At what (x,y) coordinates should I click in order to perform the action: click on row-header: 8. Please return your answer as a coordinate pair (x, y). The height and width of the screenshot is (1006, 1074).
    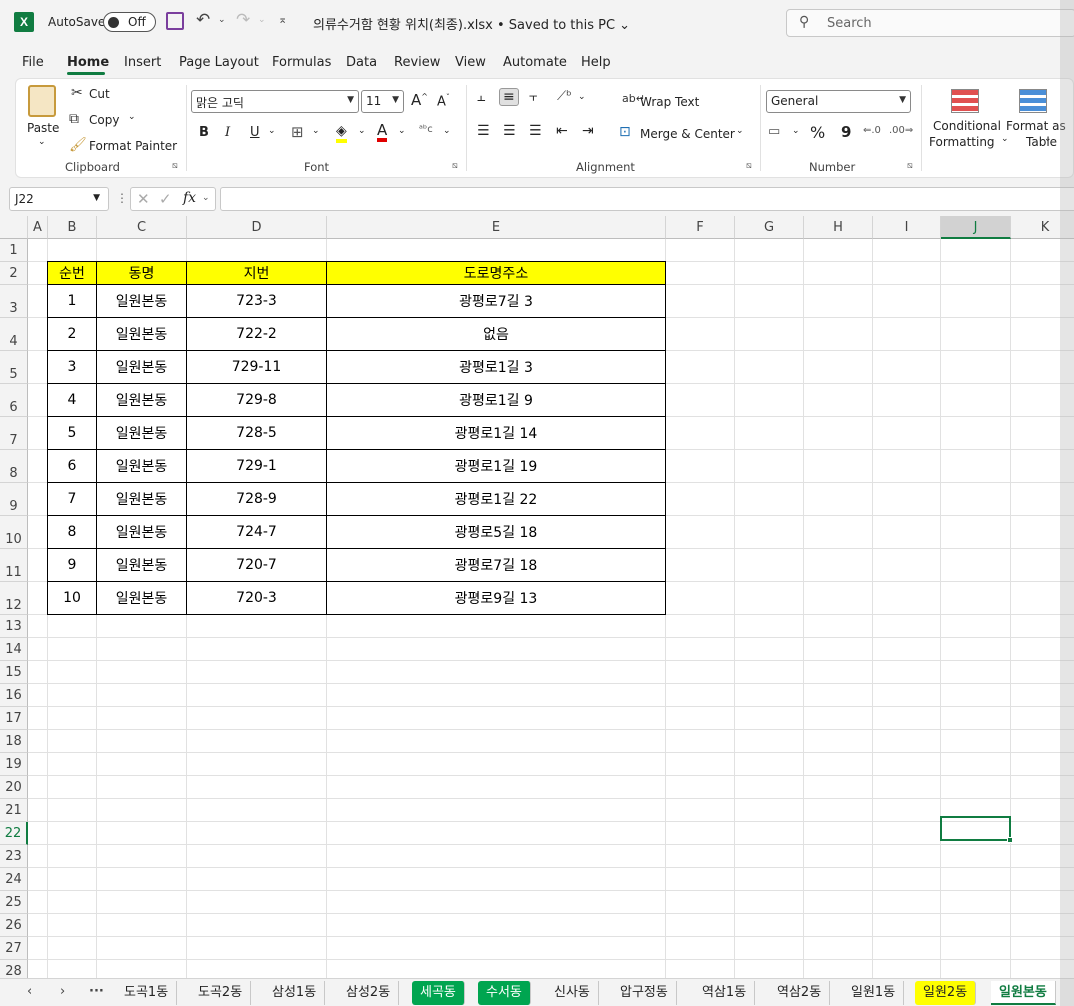
    Looking at the image, I should click on (14, 466).